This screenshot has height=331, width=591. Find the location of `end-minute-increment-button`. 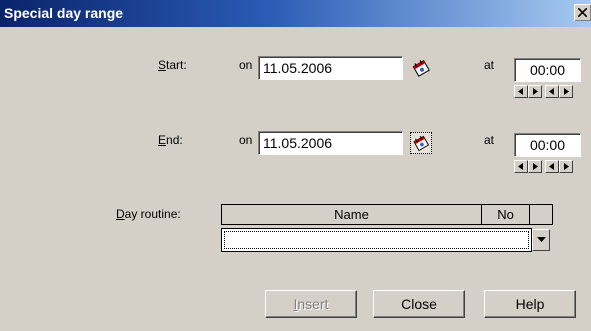

end-minute-increment-button is located at coordinates (566, 166).